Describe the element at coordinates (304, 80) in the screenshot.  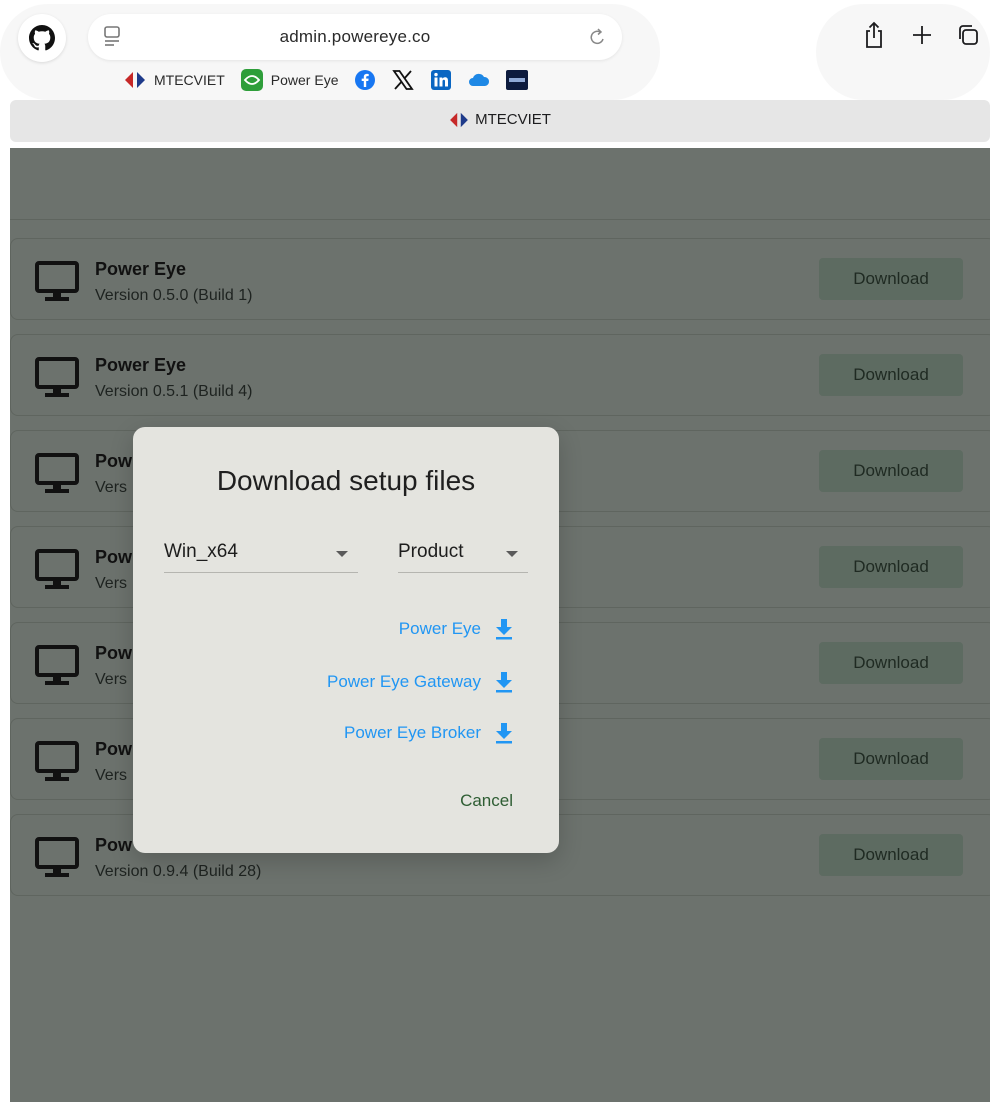
I see `favorite-label: Power Eye` at that location.